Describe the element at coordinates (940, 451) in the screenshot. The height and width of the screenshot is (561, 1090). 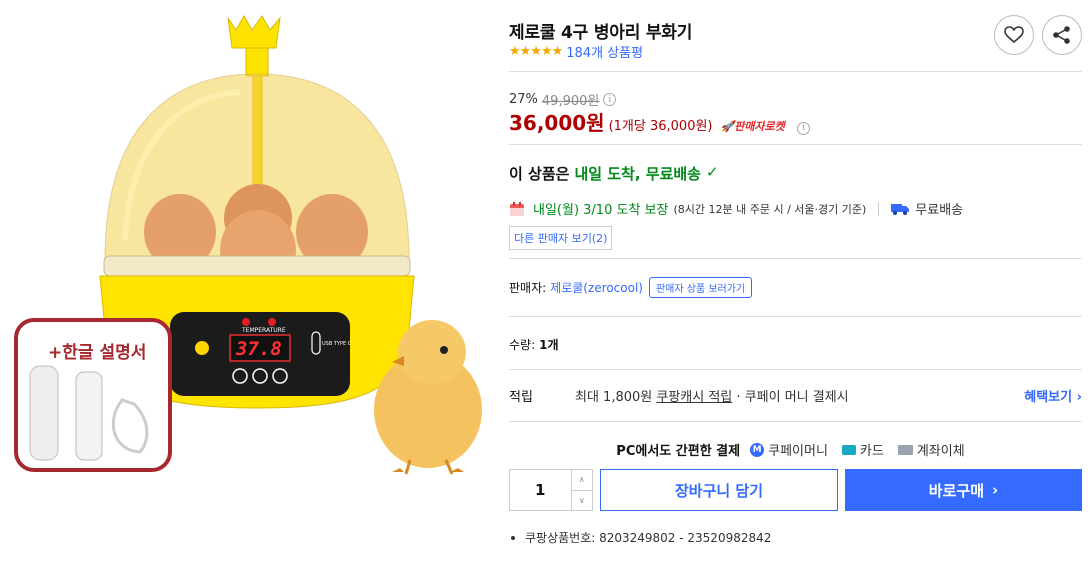
I see `payment-method-label: 계좌이체` at that location.